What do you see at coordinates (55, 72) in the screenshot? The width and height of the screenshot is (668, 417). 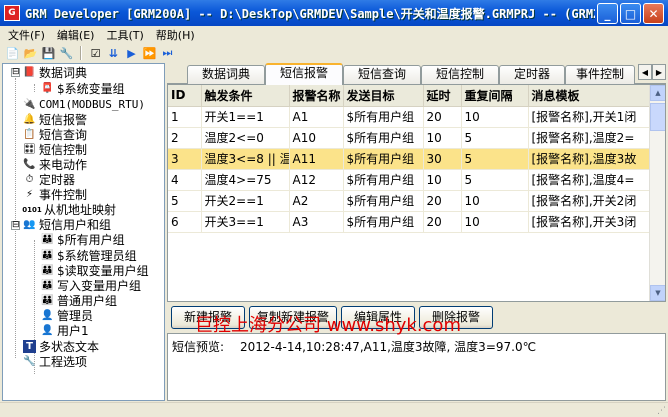 I see `tree-item-data-dictionary: 📕 数据词典` at bounding box center [55, 72].